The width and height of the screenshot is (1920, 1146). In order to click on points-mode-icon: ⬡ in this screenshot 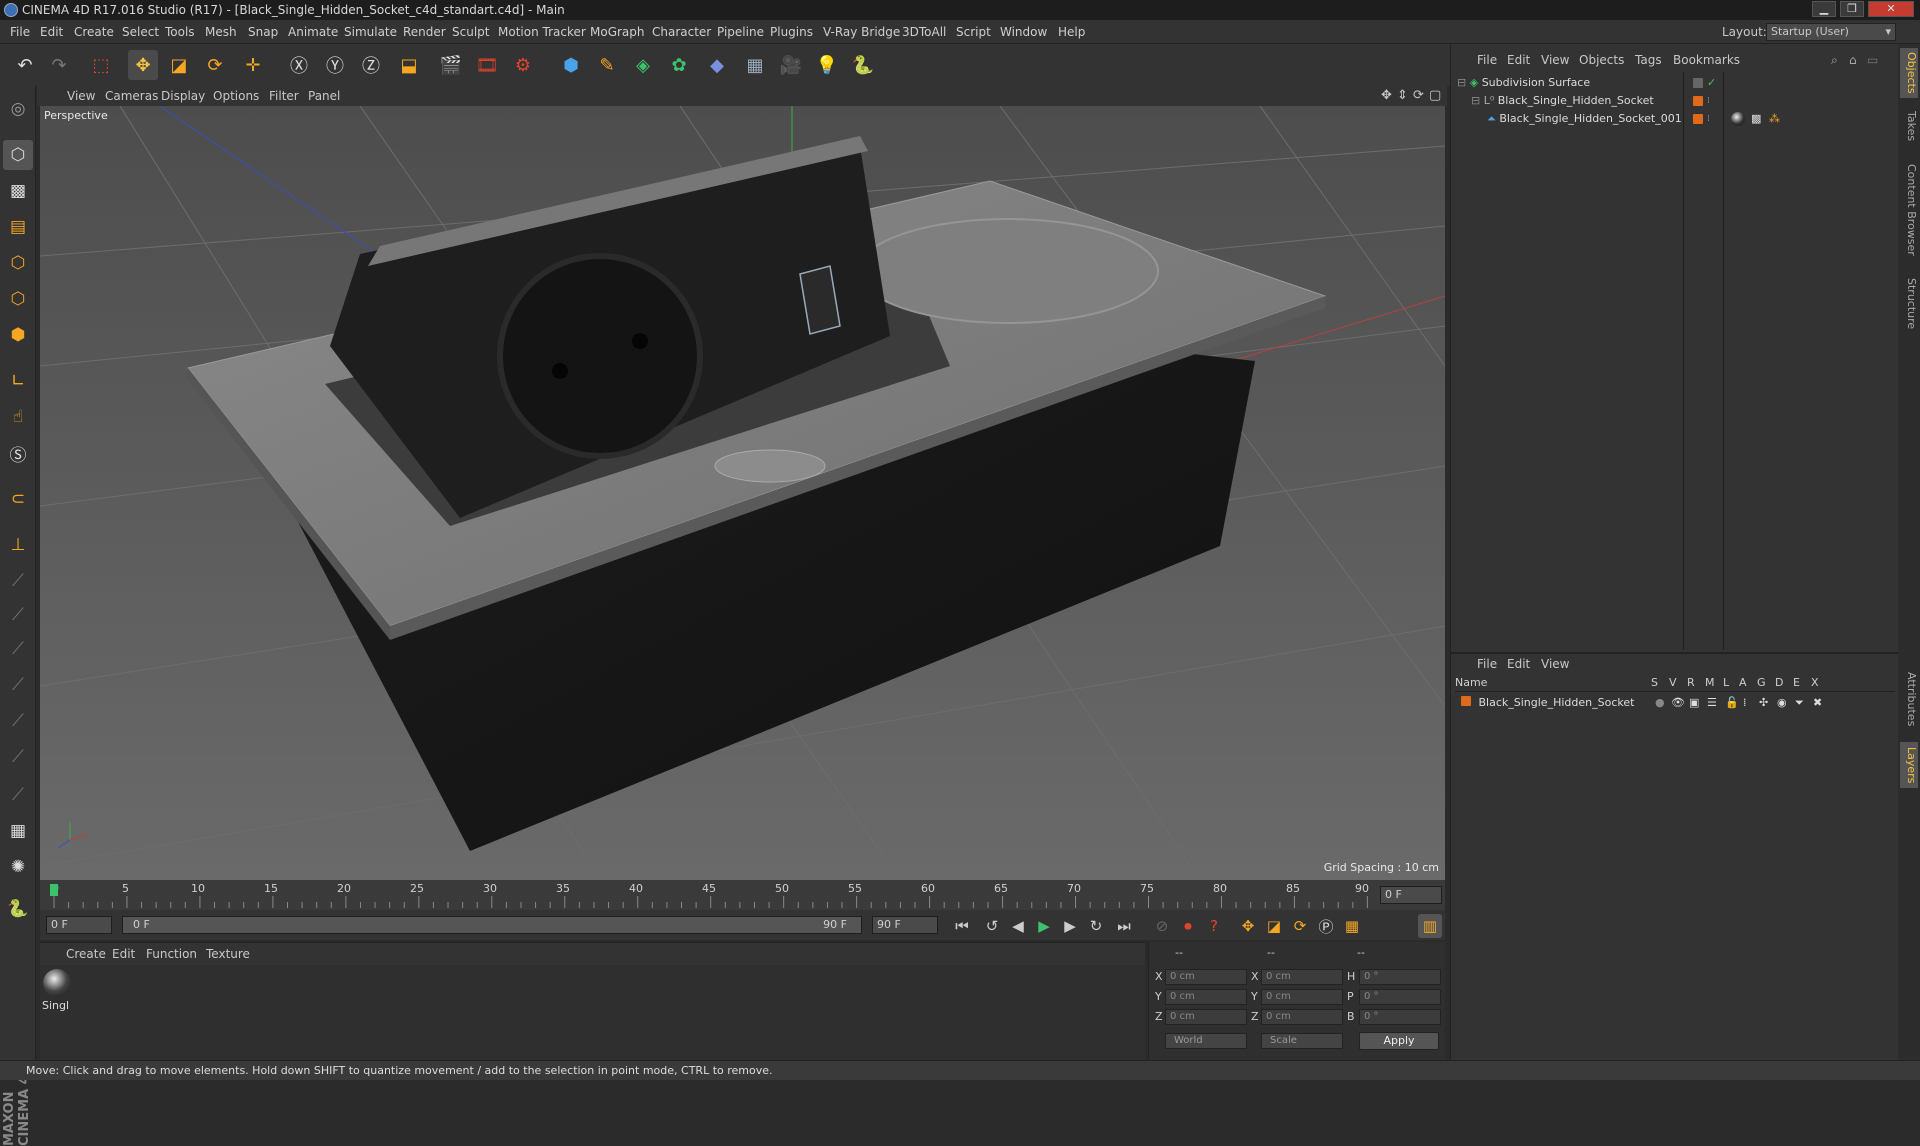, I will do `click(18, 263)`.